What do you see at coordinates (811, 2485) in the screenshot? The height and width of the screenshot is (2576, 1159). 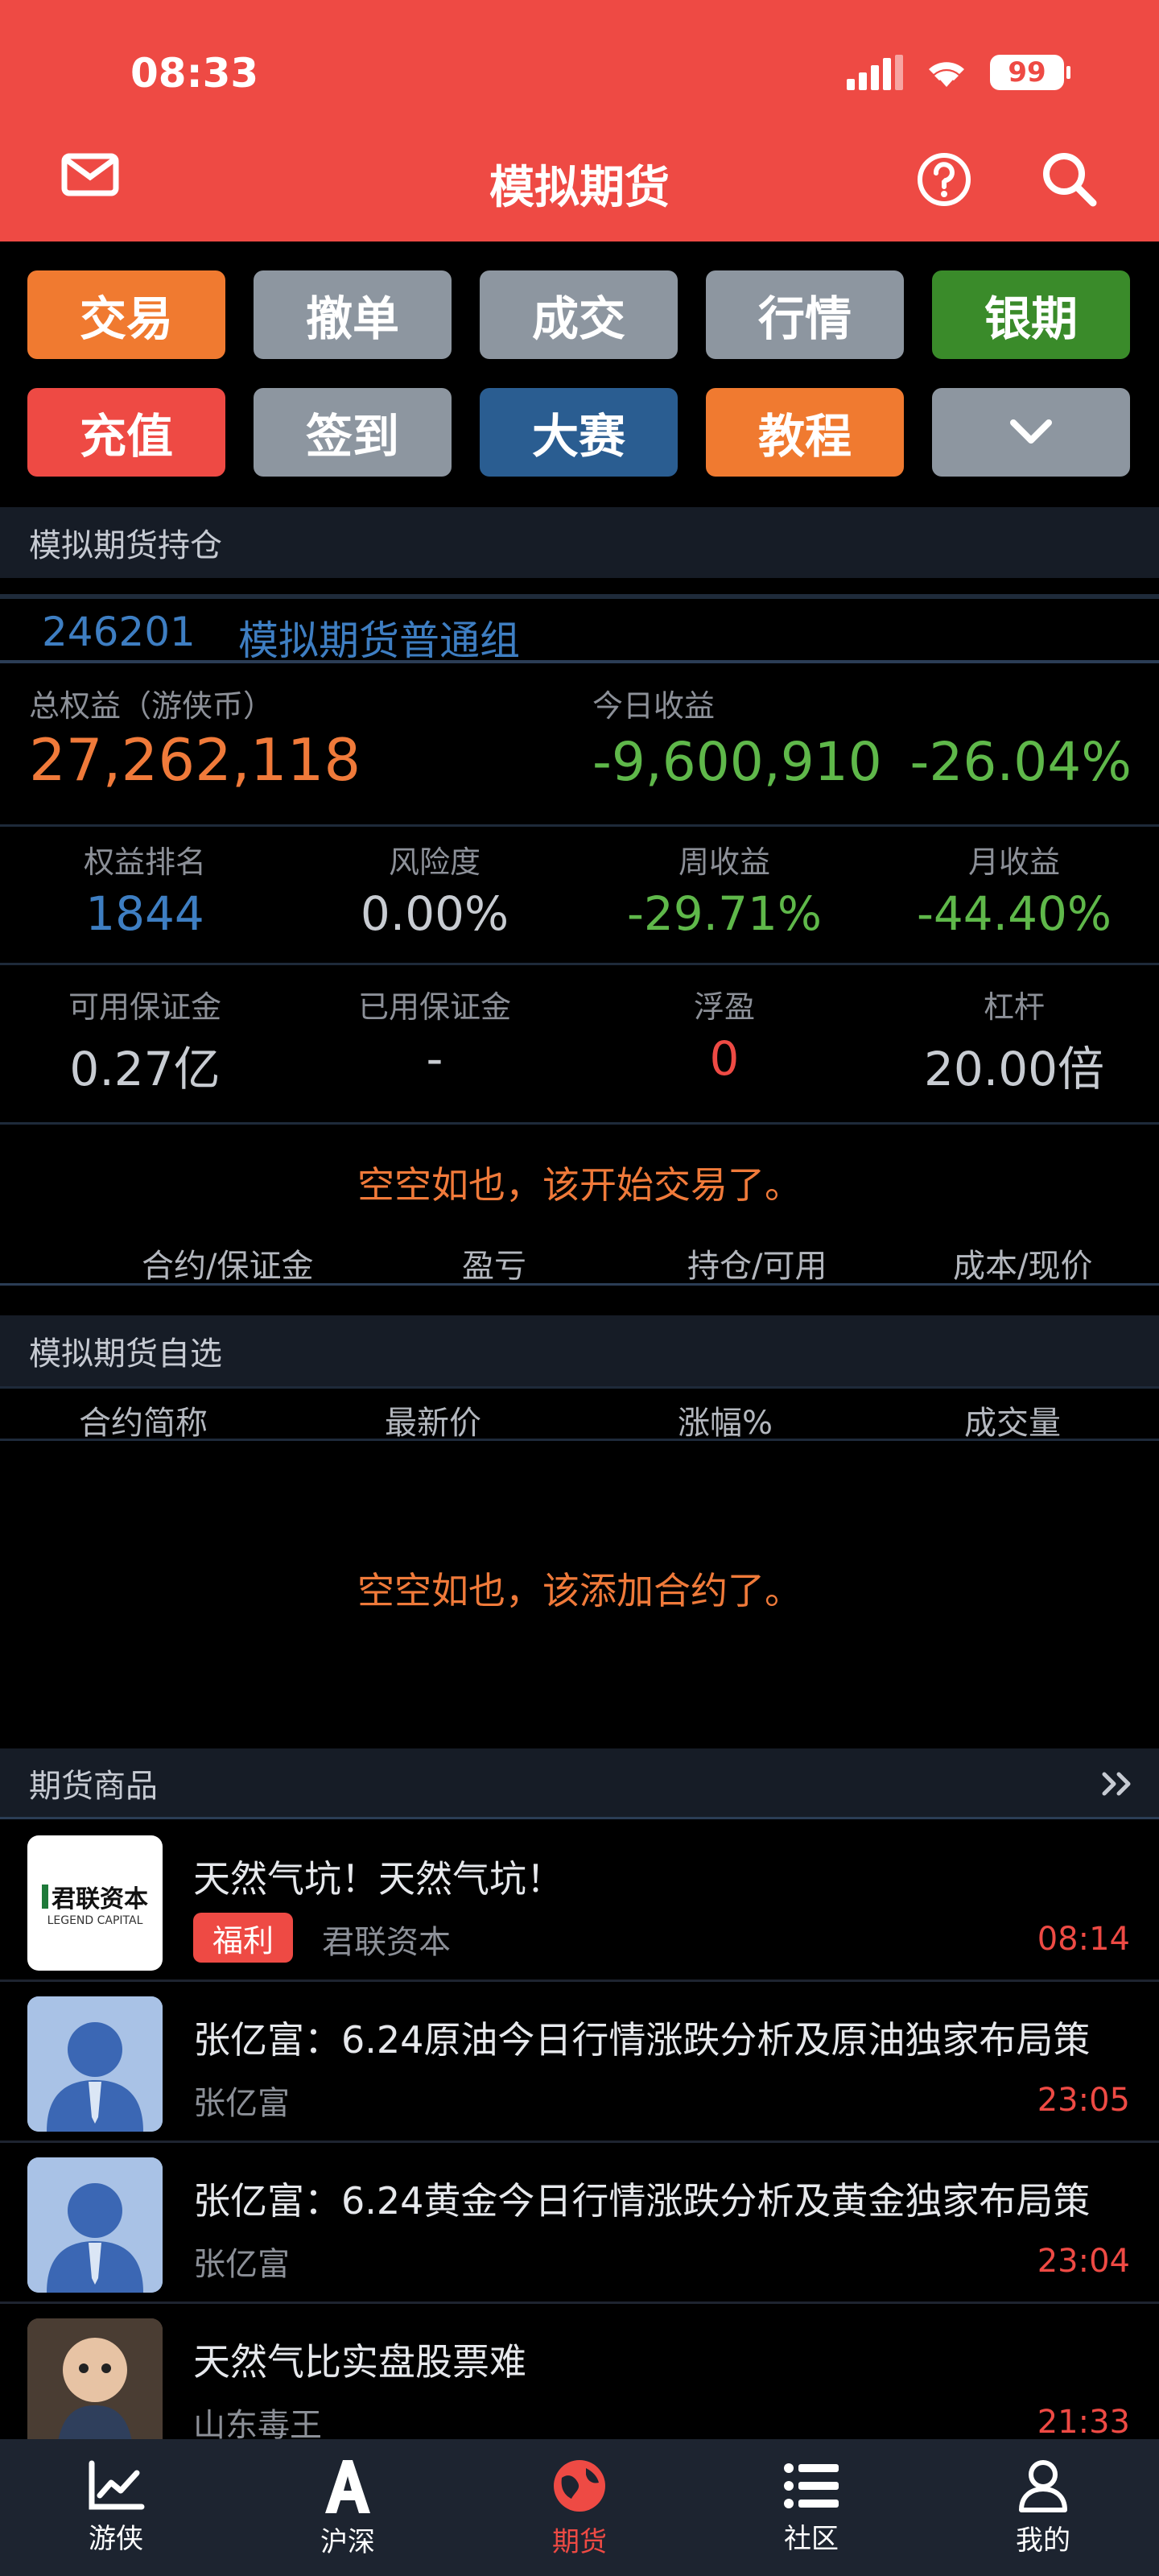 I see `list-icon` at bounding box center [811, 2485].